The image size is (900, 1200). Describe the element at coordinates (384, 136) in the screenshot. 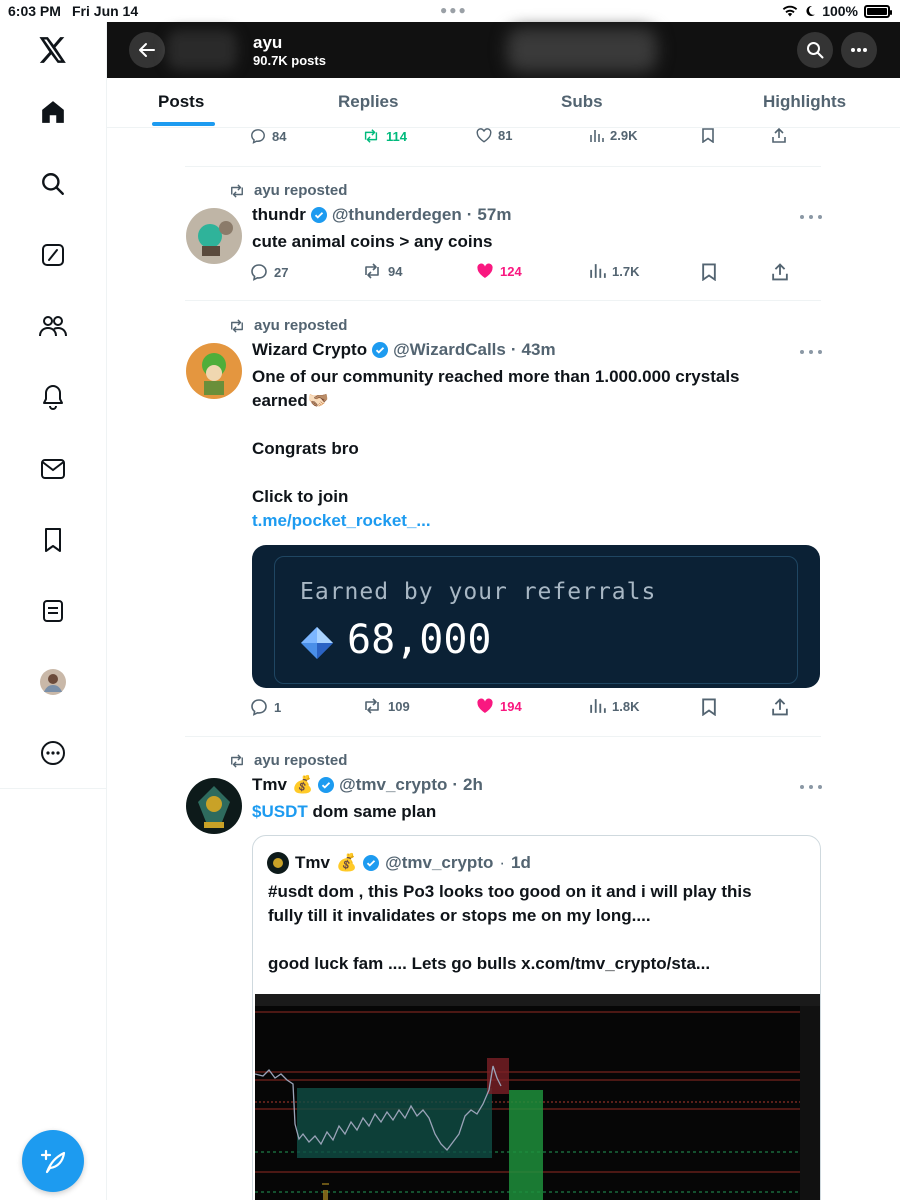

I see `repost-button: 114` at that location.